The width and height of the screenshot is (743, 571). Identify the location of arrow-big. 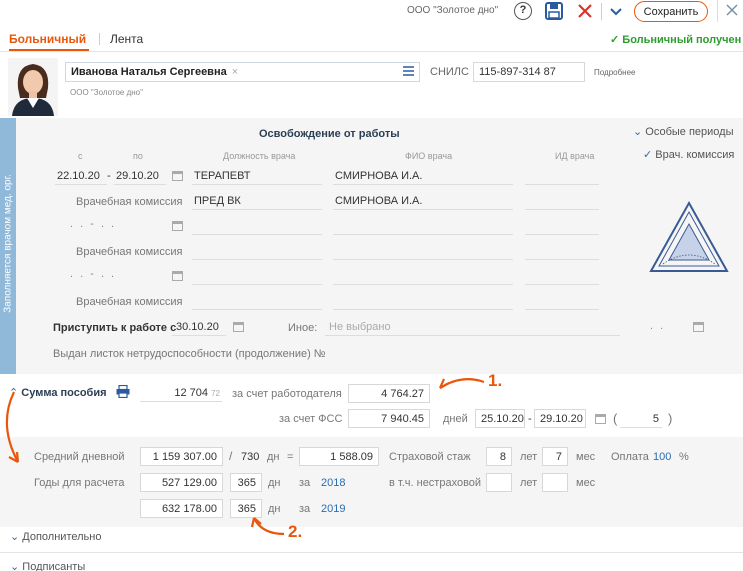
(12, 427).